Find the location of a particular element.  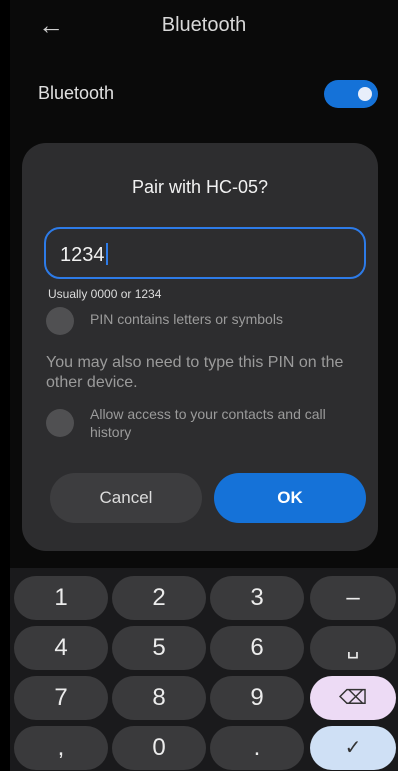

key-7: 7 is located at coordinates (61, 698).